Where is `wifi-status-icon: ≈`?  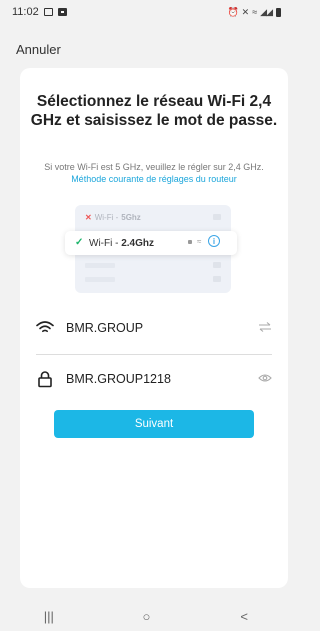
wifi-status-icon: ≈ is located at coordinates (254, 12).